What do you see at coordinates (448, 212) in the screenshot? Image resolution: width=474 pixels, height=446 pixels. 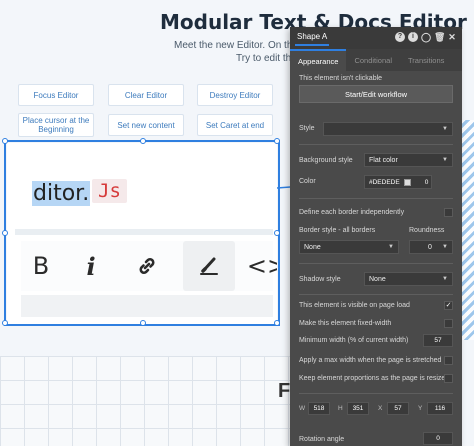 I see `define-borders-checkbox` at bounding box center [448, 212].